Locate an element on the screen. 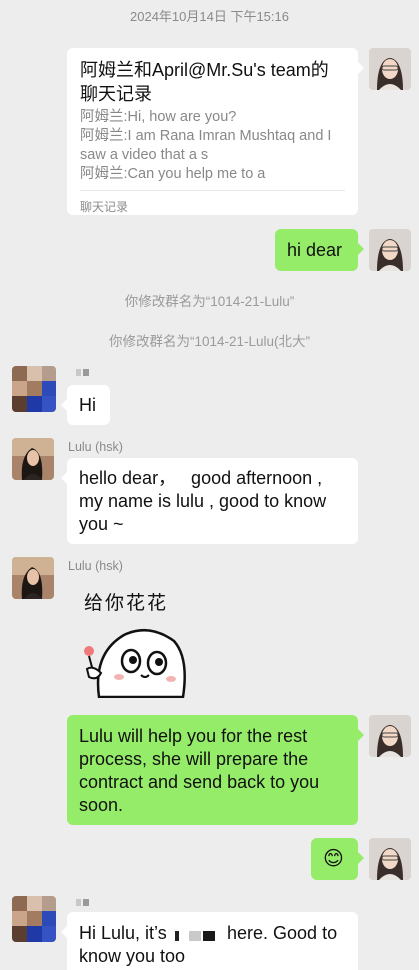 This screenshot has height=970, width=419. chat-timestamp: 2024年10月14日 下午15:16 is located at coordinates (209, 16).